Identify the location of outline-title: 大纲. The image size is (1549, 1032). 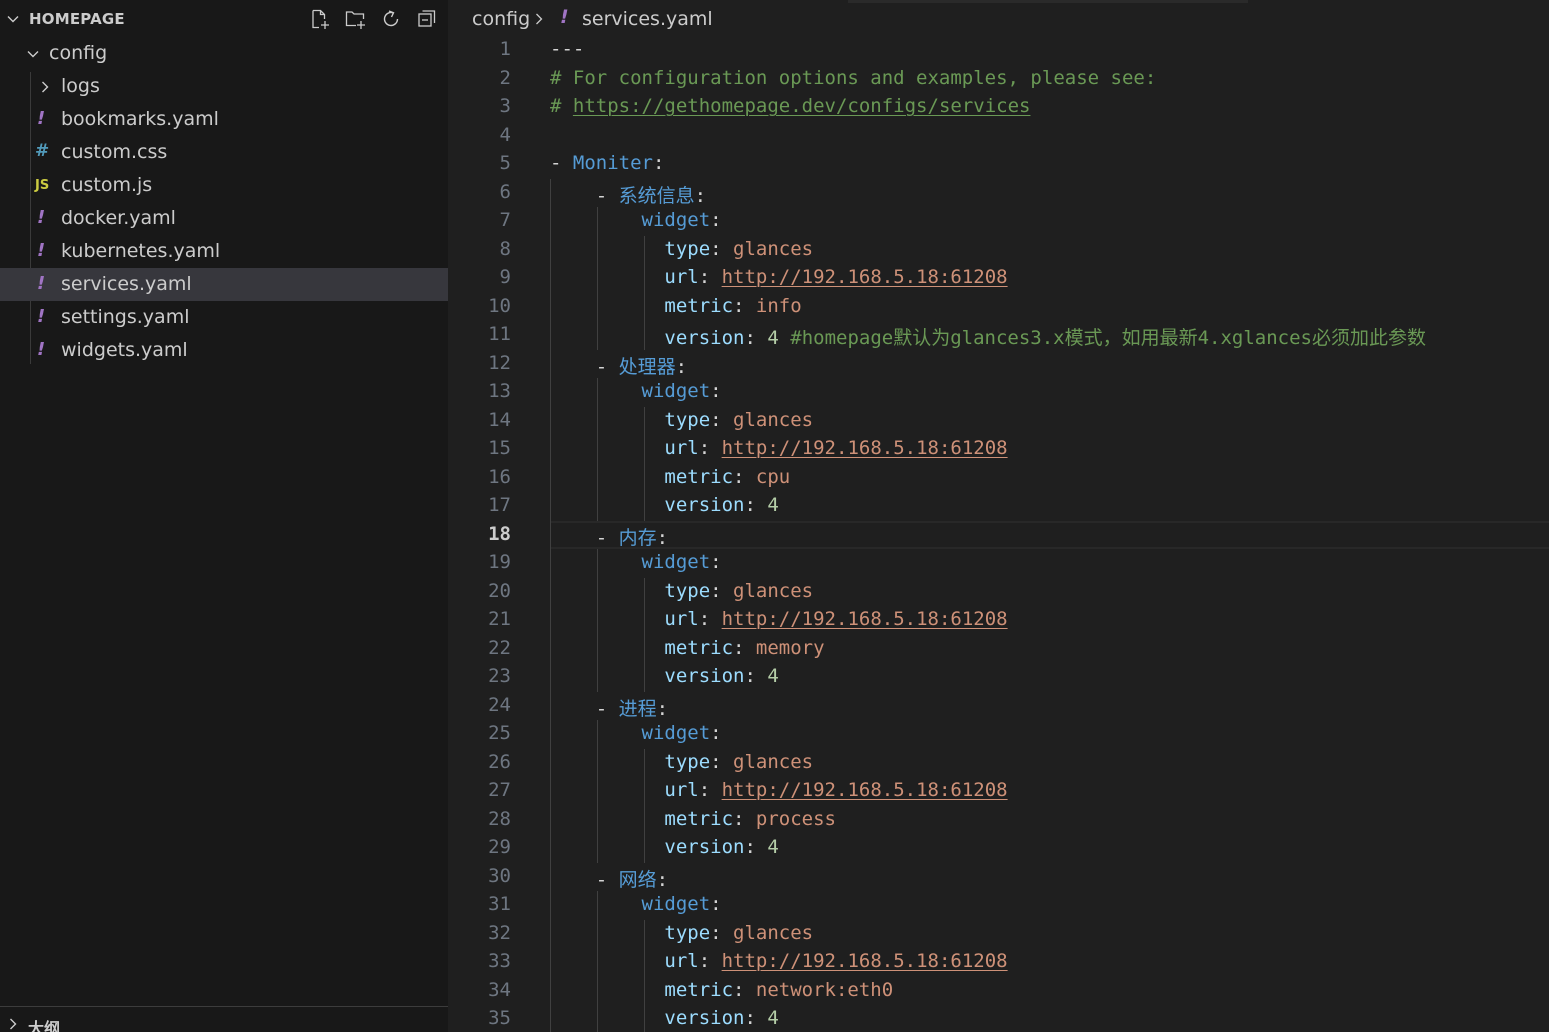
(44, 1025).